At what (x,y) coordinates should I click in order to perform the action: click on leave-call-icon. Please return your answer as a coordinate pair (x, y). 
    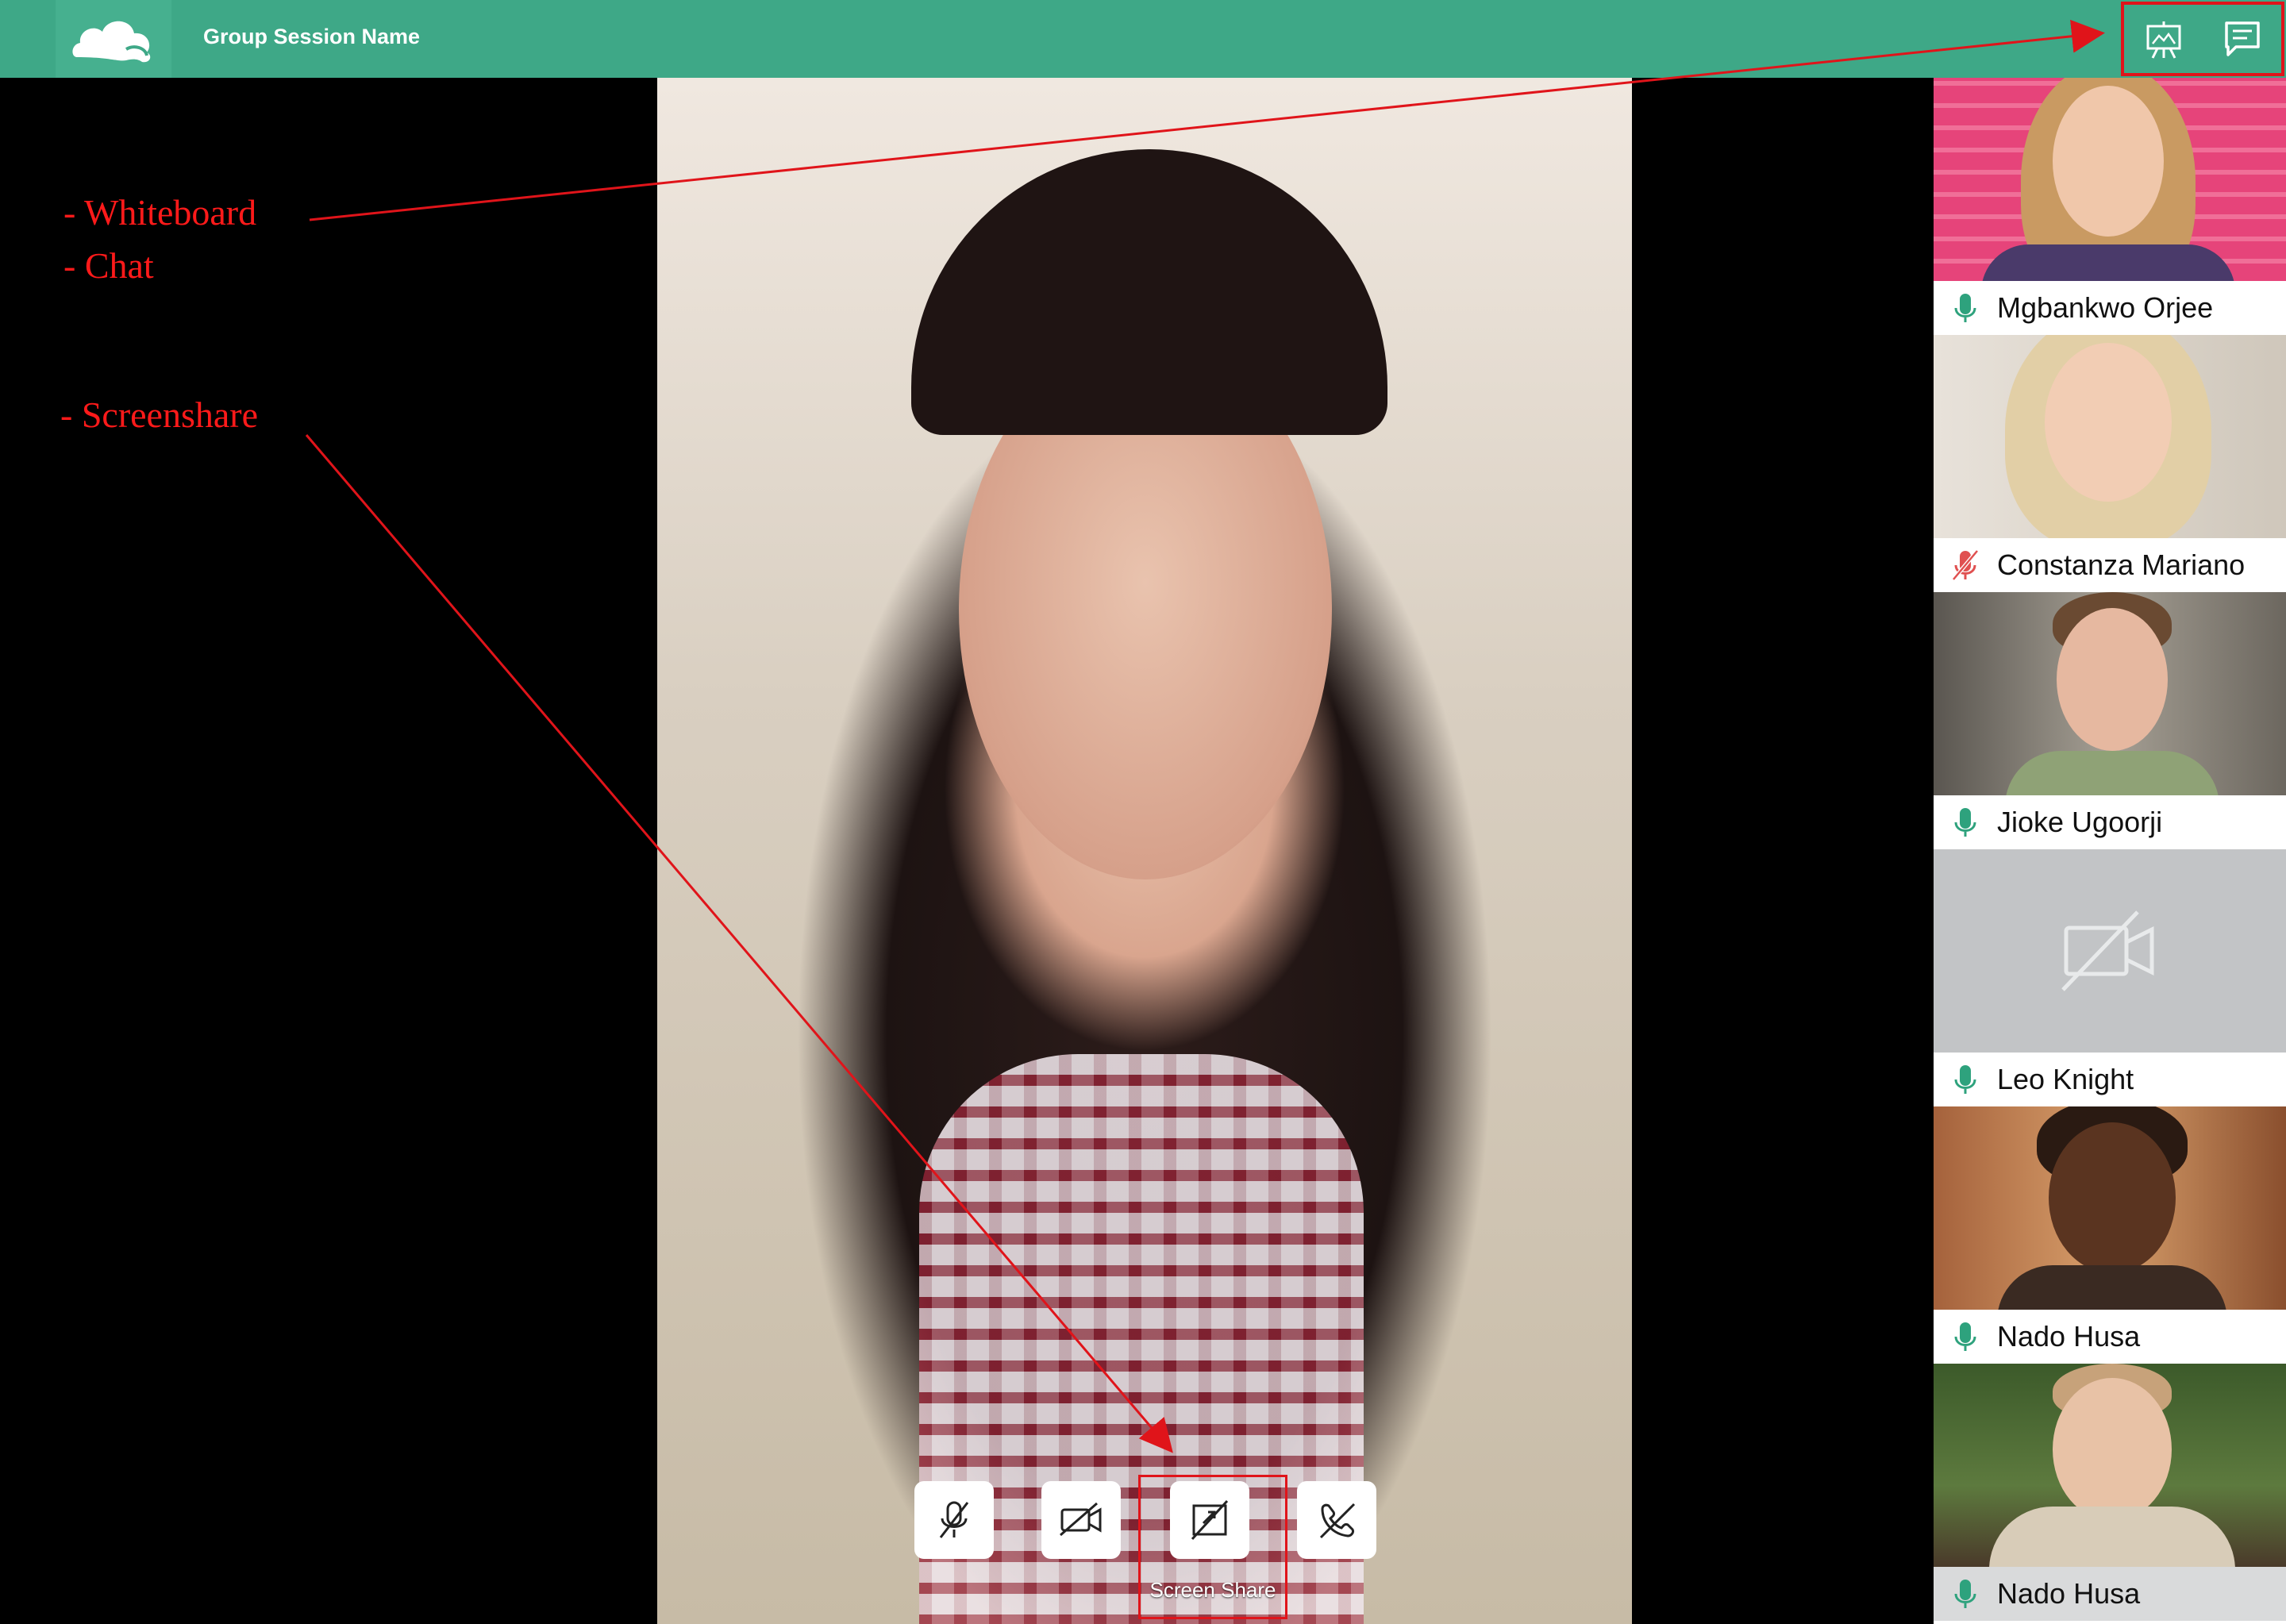
    Looking at the image, I should click on (1337, 1521).